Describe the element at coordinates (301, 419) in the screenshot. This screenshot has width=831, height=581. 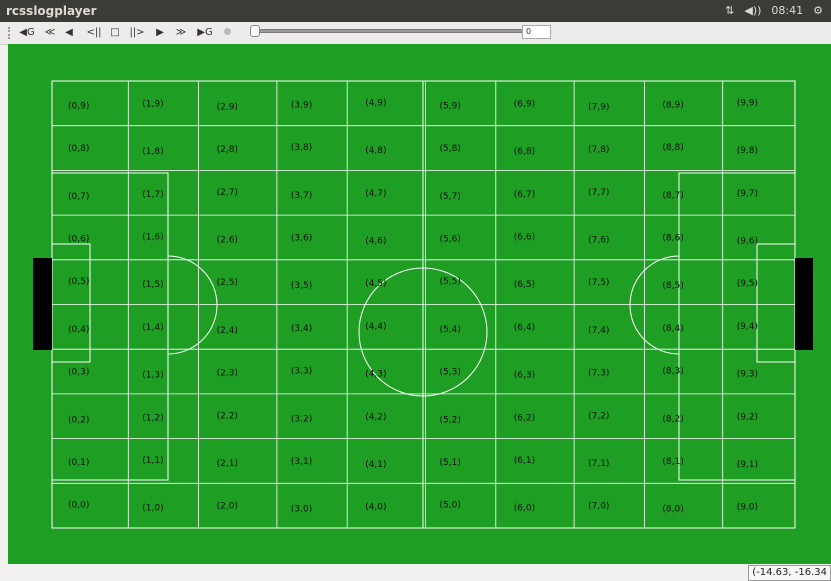
I see `grid-cell-label: (3,2)` at that location.